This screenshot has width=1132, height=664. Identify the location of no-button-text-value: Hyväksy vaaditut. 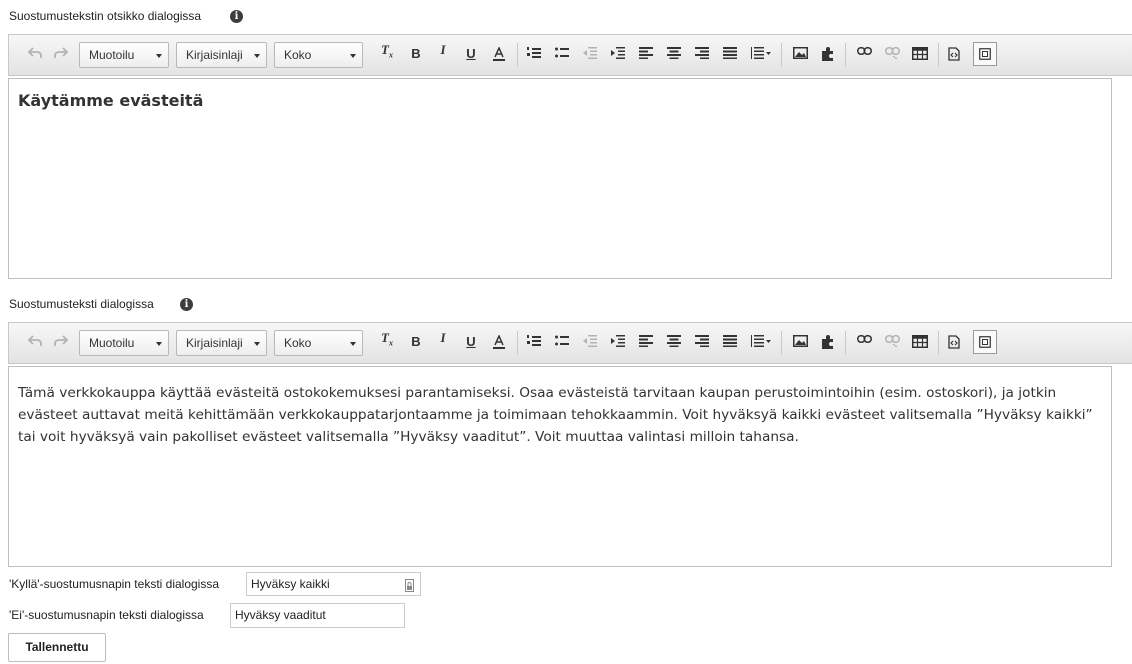
(280, 615).